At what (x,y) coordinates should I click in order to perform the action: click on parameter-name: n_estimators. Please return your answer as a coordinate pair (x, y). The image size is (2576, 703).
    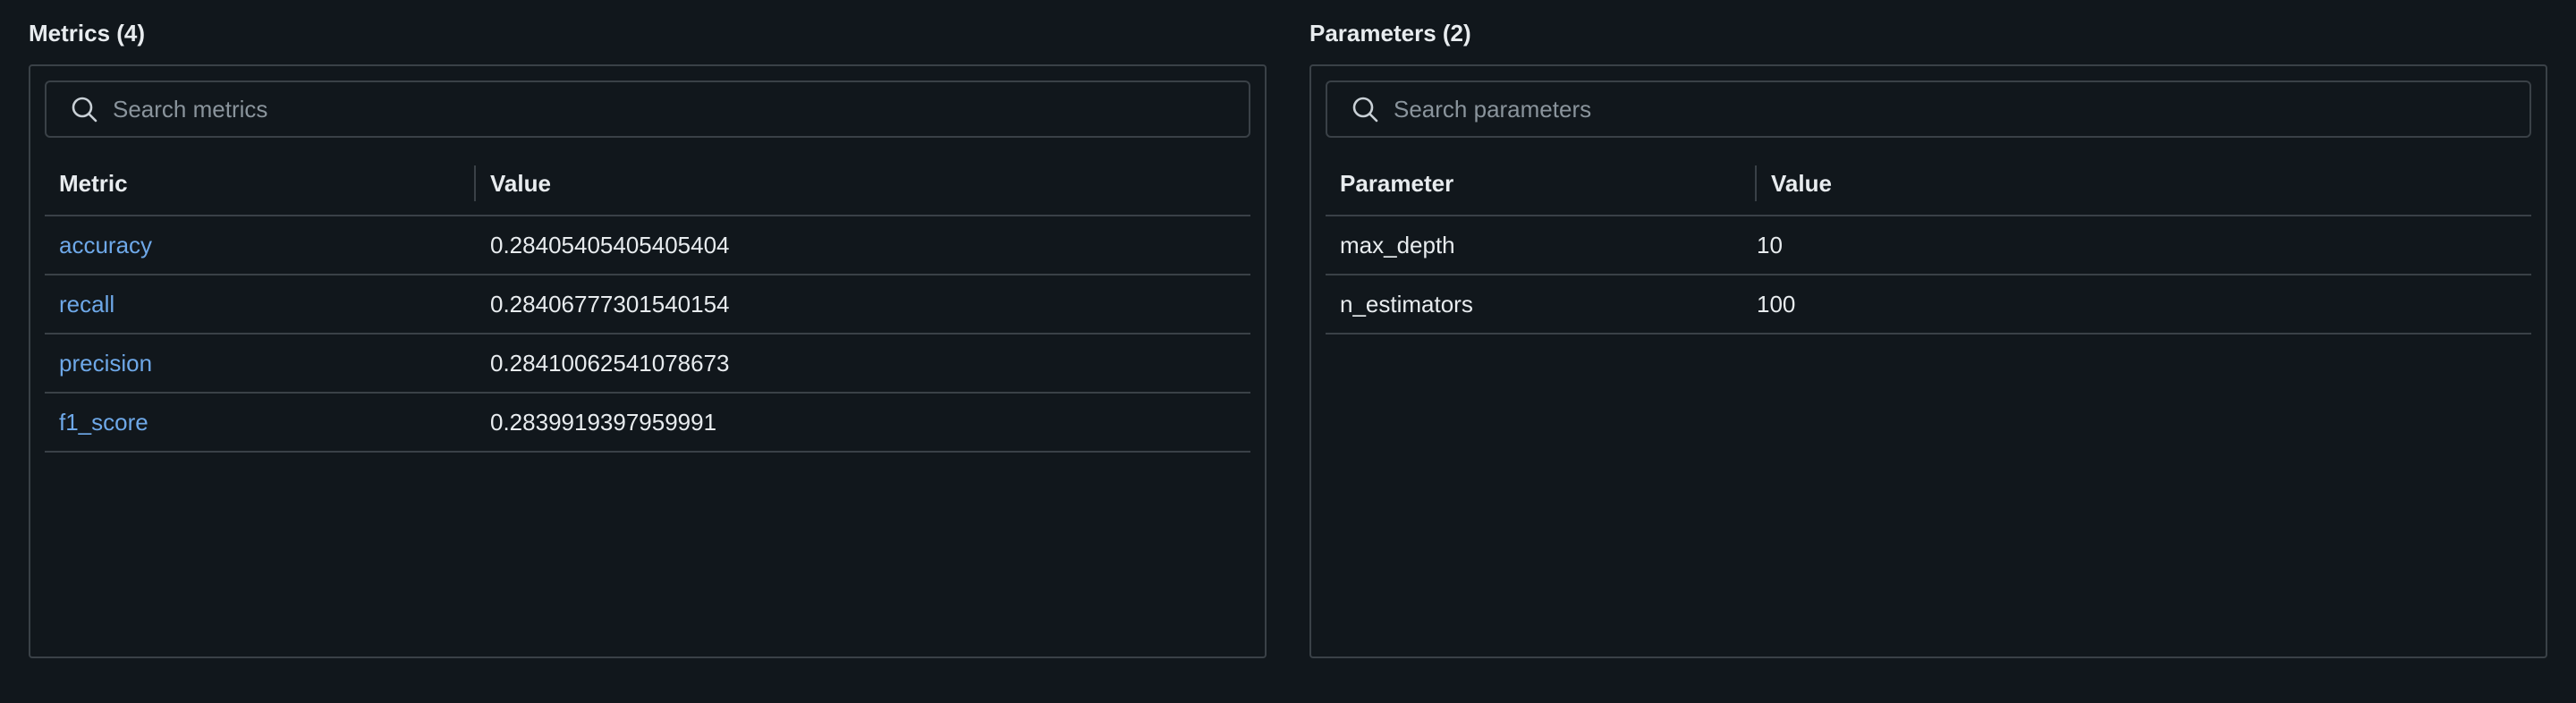
    Looking at the image, I should click on (1406, 304).